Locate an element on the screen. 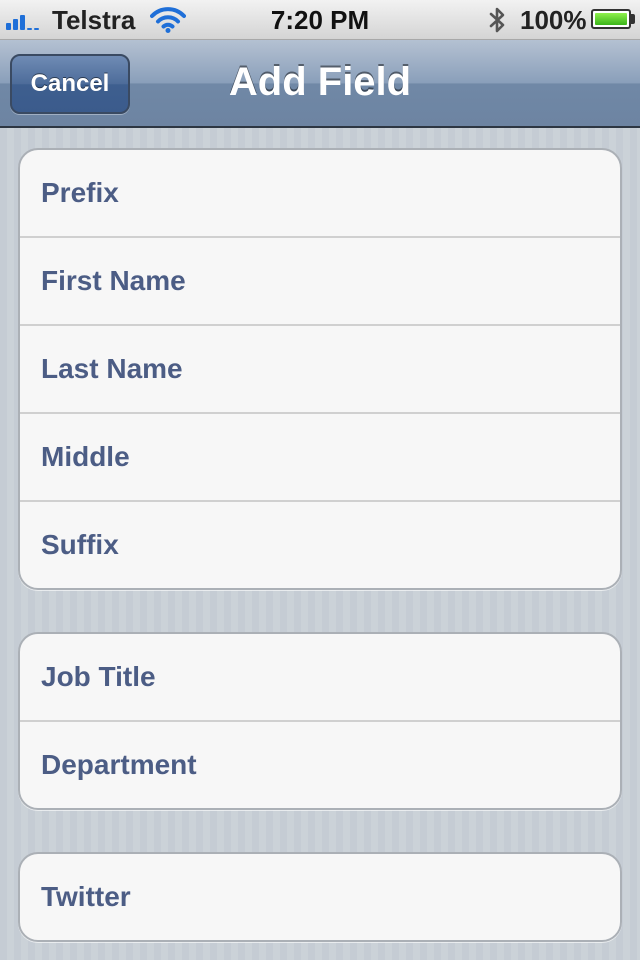 This screenshot has height=960, width=640. battery-fill is located at coordinates (611, 19).